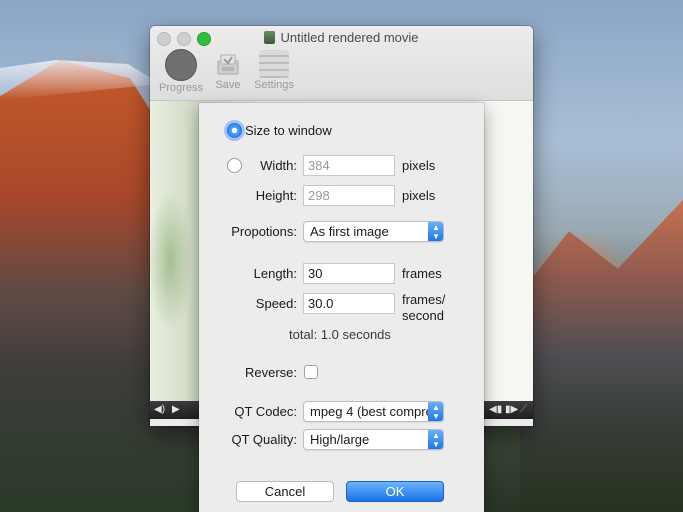  Describe the element at coordinates (176, 410) in the screenshot. I see `play-icon: ▶` at that location.